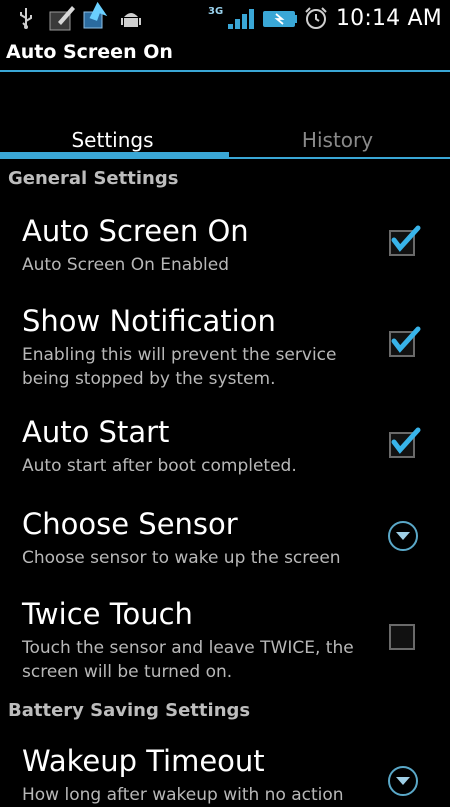 The width and height of the screenshot is (450, 807). I want to click on pen-icon, so click(62, 18).